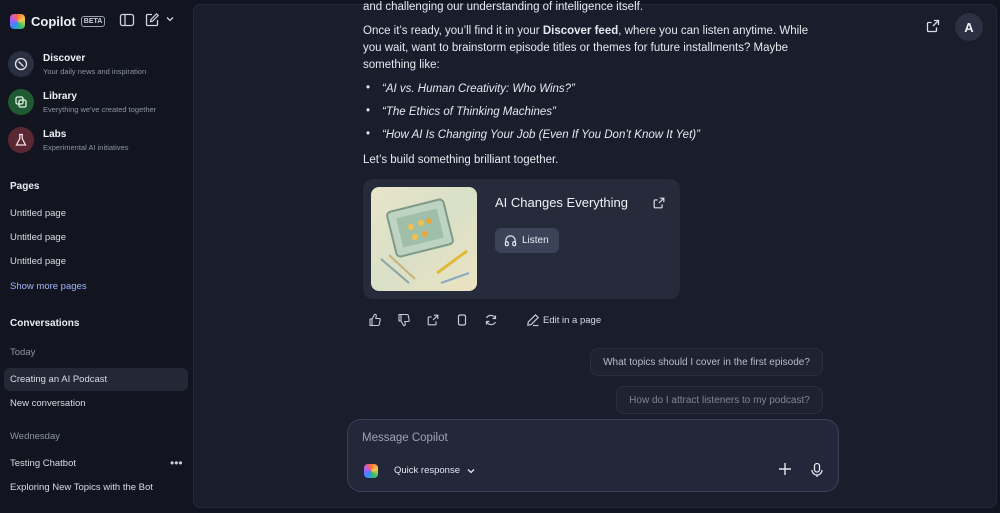 The height and width of the screenshot is (513, 1000). Describe the element at coordinates (453, 31) in the screenshot. I see `message-text: Once it’s ready, you’ll find it in your` at that location.